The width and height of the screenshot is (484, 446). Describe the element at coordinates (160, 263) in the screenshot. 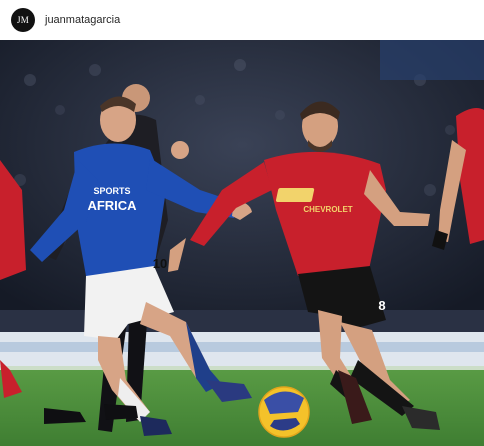

I see `blue-kit-number: 10` at that location.